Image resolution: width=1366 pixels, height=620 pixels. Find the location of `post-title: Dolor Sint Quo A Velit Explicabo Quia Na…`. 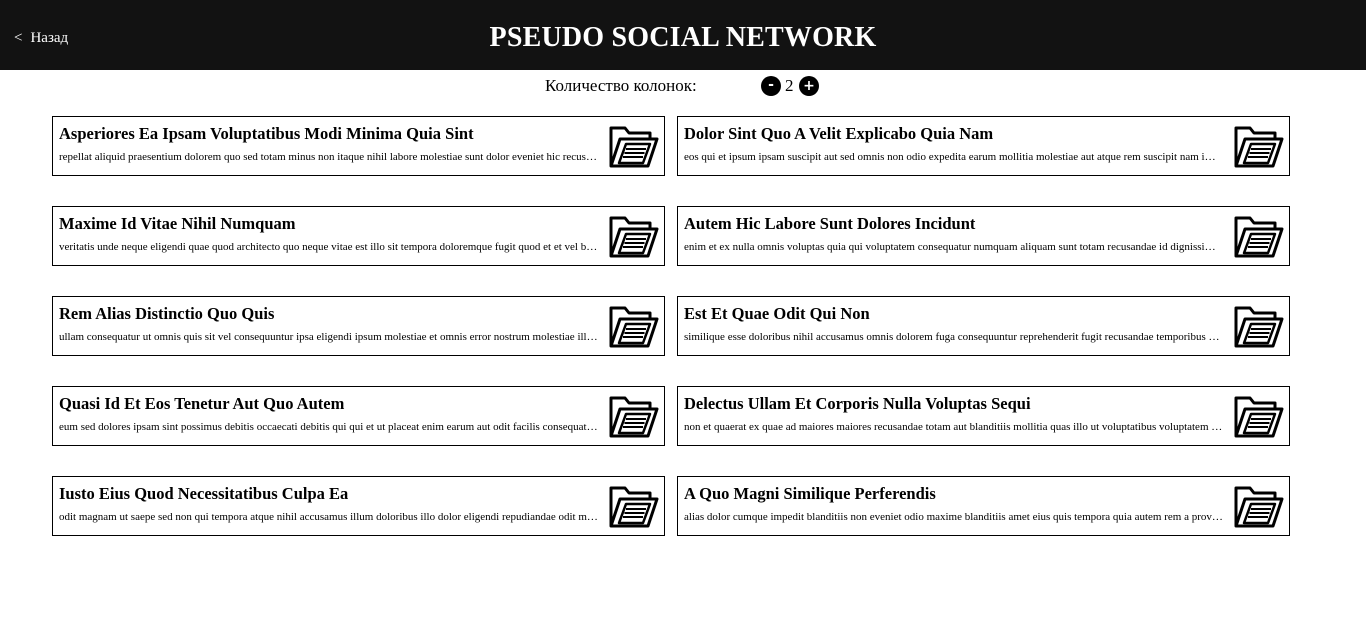

post-title: Dolor Sint Quo A Velit Explicabo Quia Na… is located at coordinates (839, 133).